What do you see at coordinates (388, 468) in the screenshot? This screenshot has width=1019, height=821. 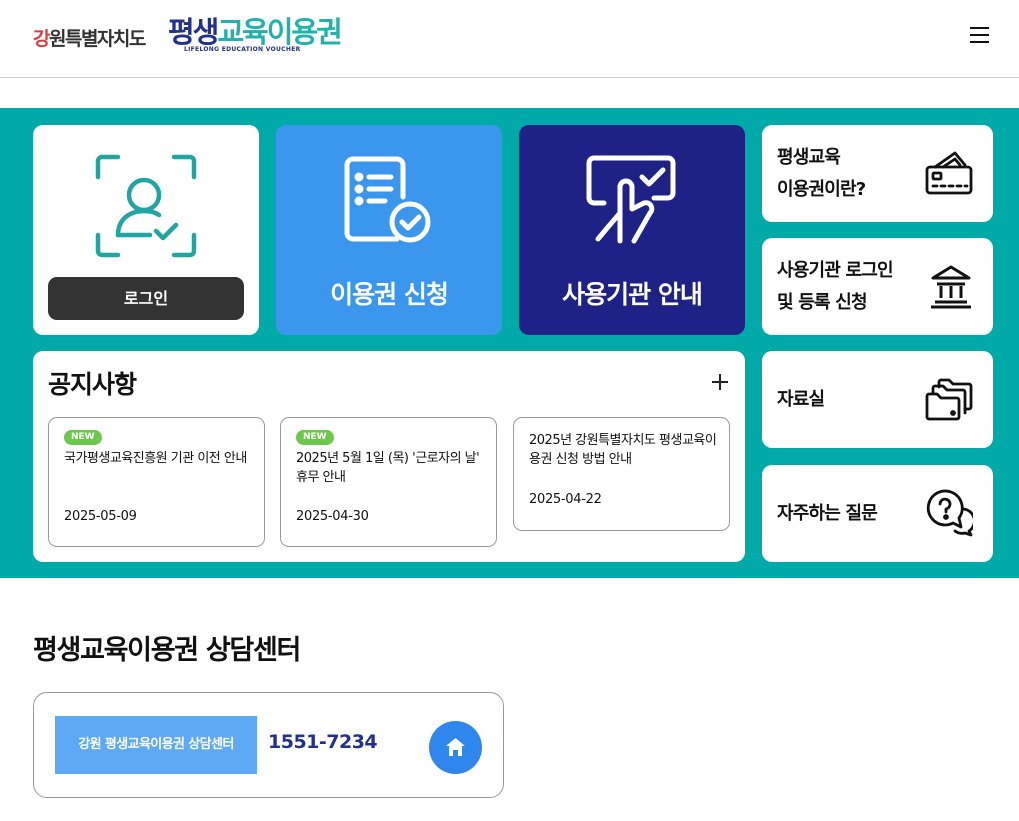 I see `notice-item-title: 2025년 5월 1일 (목) '근로자의 날' 휴무 안내` at bounding box center [388, 468].